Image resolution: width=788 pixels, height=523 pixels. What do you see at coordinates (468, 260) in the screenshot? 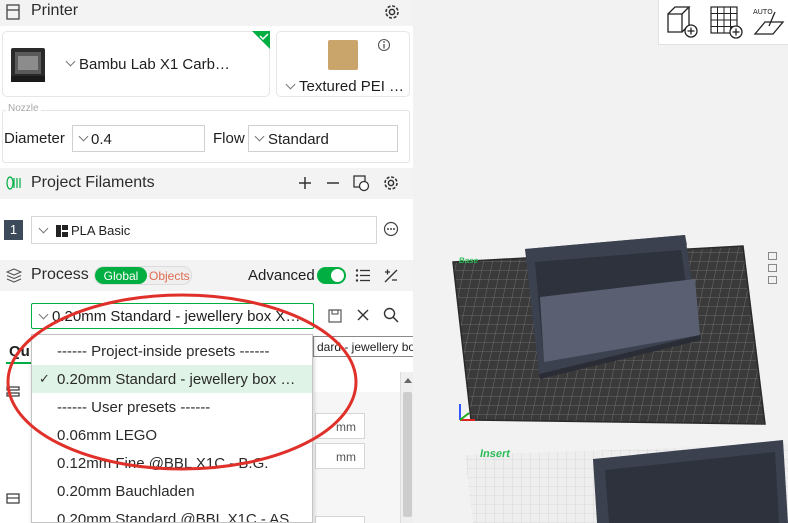
I see `plate-label: Base` at bounding box center [468, 260].